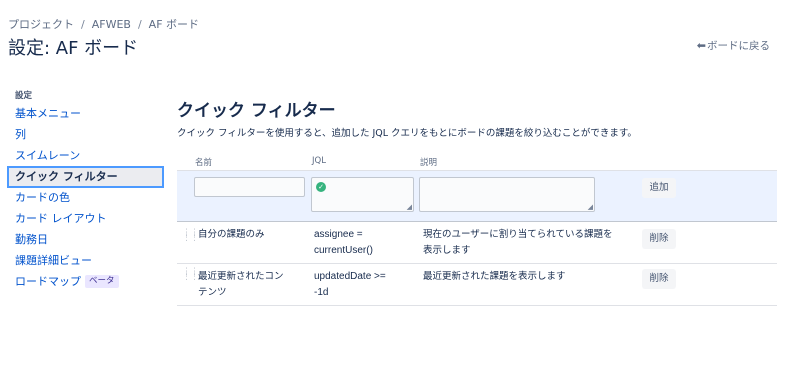  I want to click on column-header-description: 説明, so click(429, 163).